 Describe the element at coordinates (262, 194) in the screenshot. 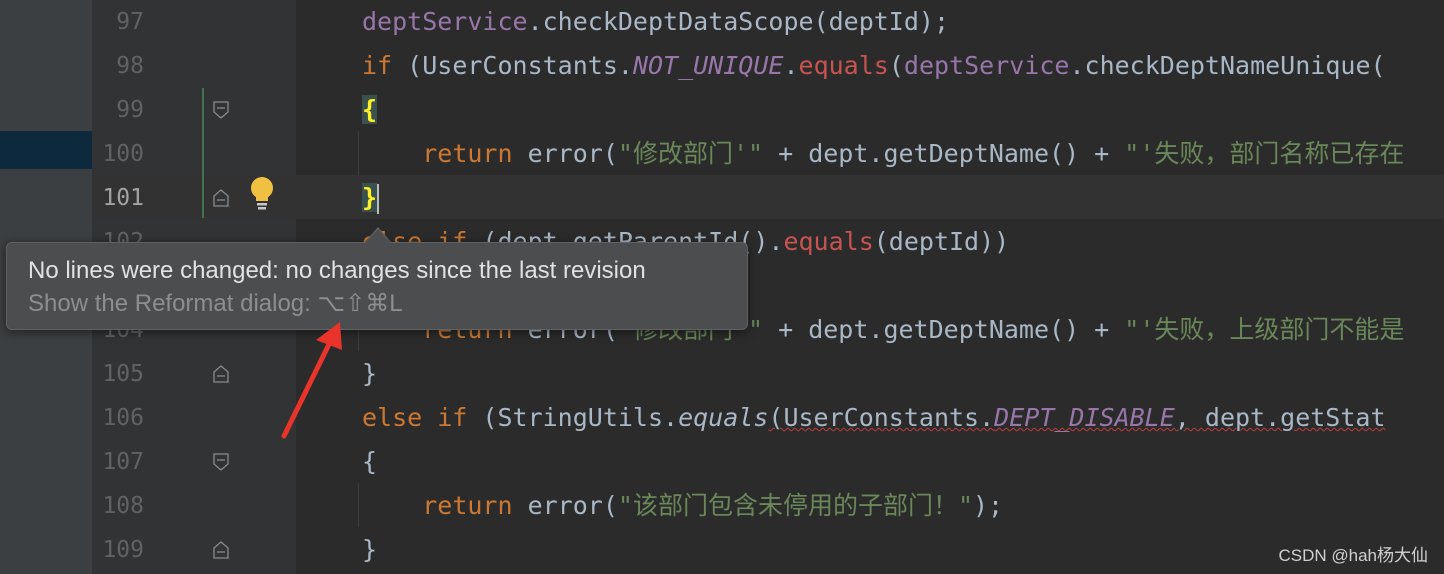

I see `lightbulb-icon` at that location.